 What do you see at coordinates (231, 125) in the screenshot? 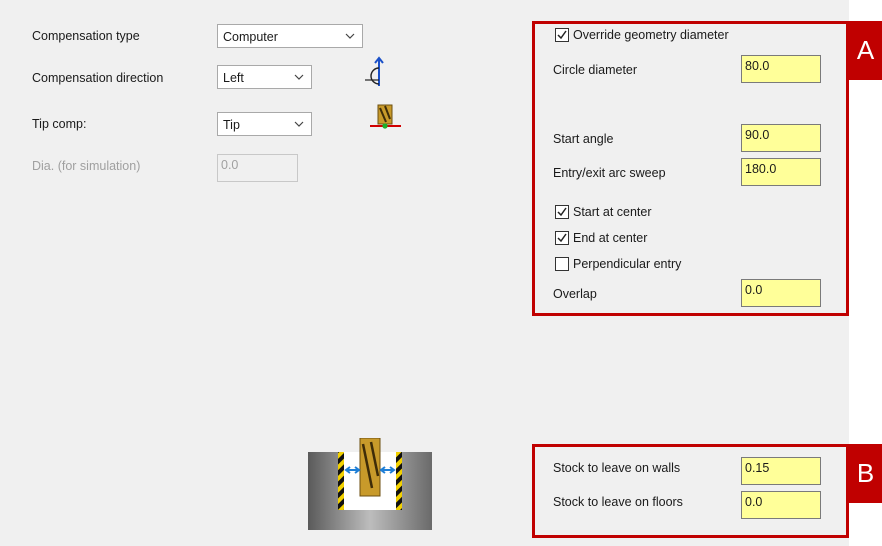
I see `tip-comp-value: Tip` at bounding box center [231, 125].